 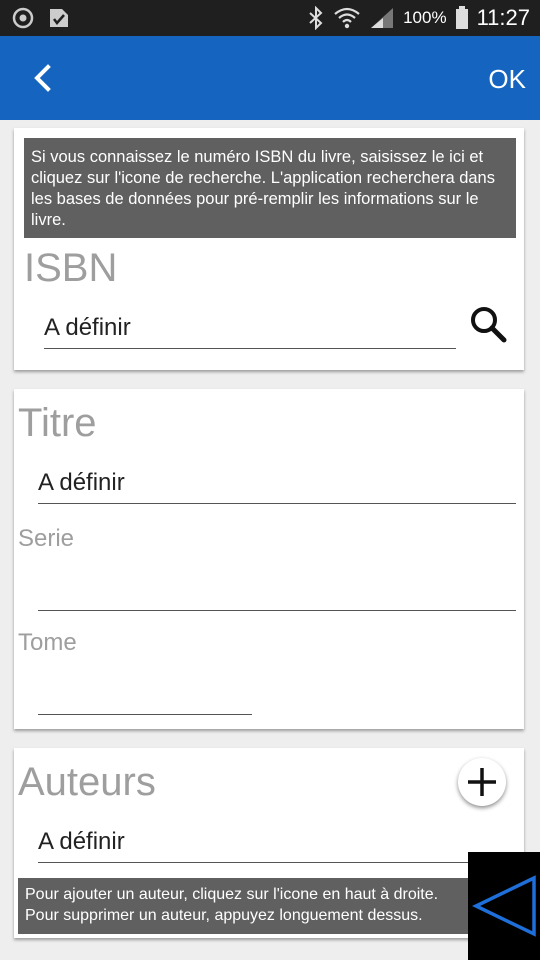 I want to click on add-author-button, so click(x=482, y=782).